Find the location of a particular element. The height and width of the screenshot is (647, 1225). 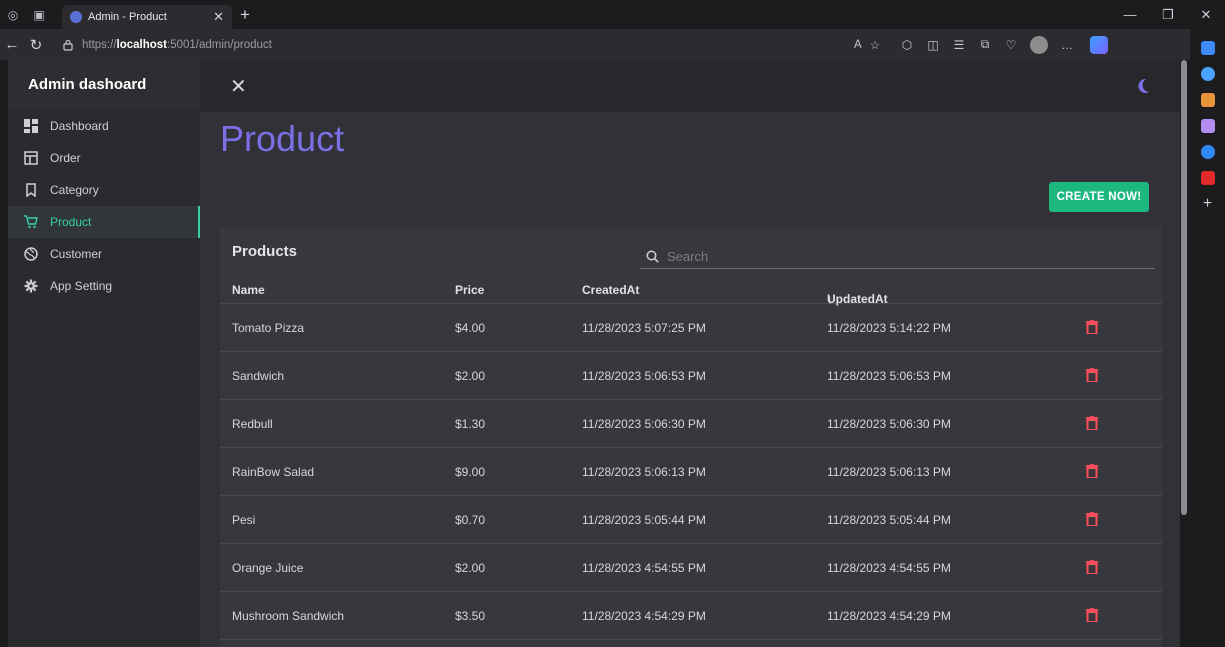

cart-icon is located at coordinates (31, 222).